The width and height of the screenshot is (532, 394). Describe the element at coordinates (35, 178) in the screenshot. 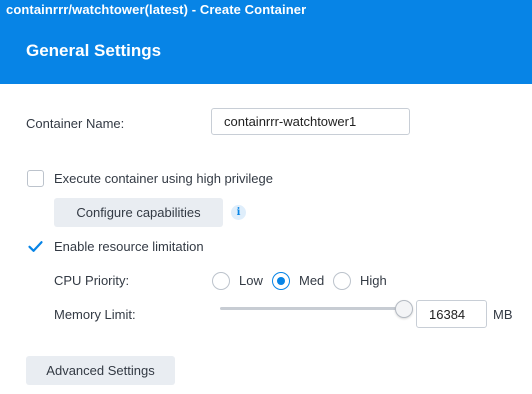

I see `high-privilege-checkbox` at that location.